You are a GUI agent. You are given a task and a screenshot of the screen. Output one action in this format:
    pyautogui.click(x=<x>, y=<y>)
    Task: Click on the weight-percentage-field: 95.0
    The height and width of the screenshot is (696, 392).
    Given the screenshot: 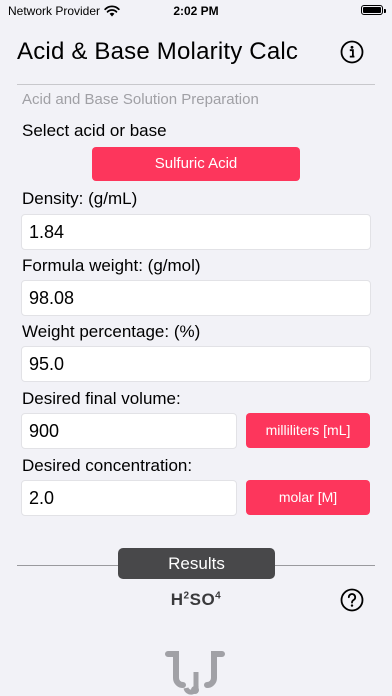 What is the action you would take?
    pyautogui.click(x=196, y=364)
    